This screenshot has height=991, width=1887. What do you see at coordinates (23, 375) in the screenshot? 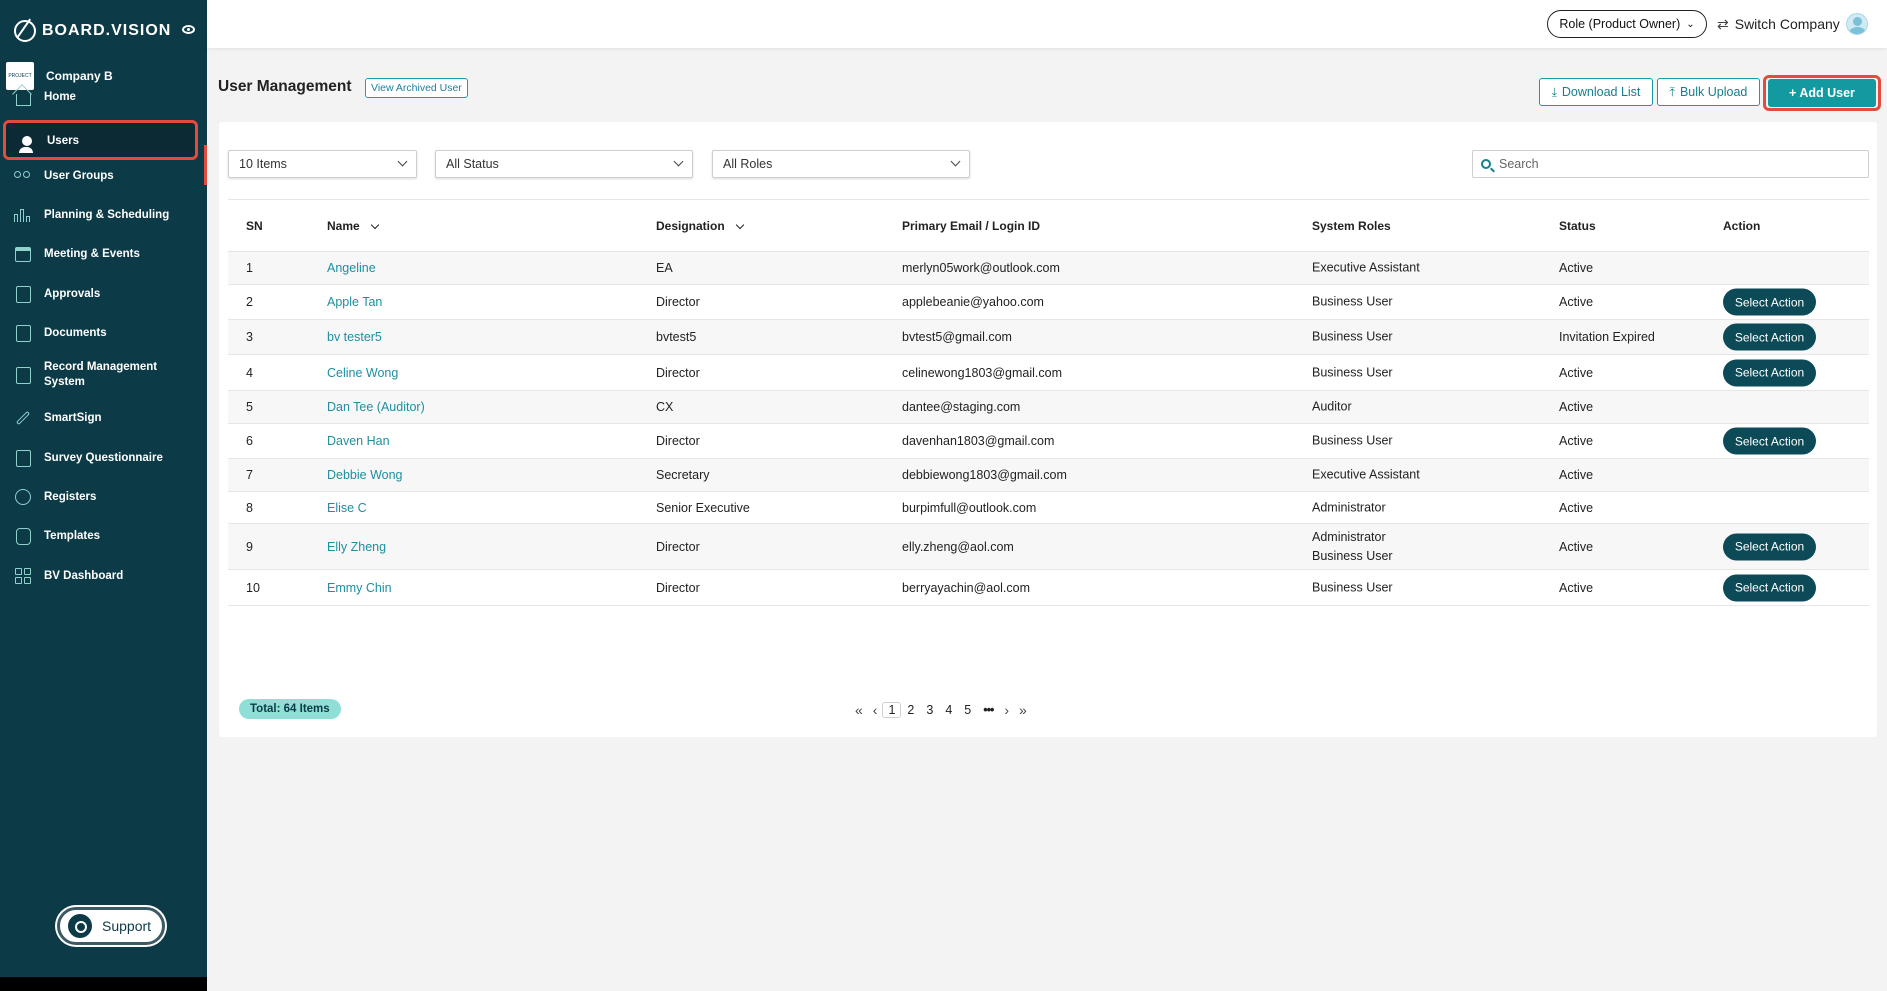
I see `record-management-icon` at bounding box center [23, 375].